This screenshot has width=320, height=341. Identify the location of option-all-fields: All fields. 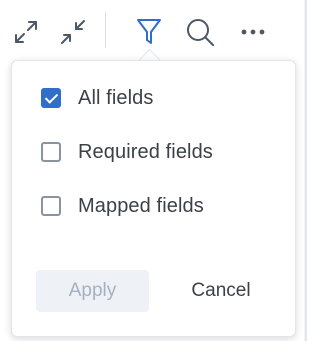
(97, 98).